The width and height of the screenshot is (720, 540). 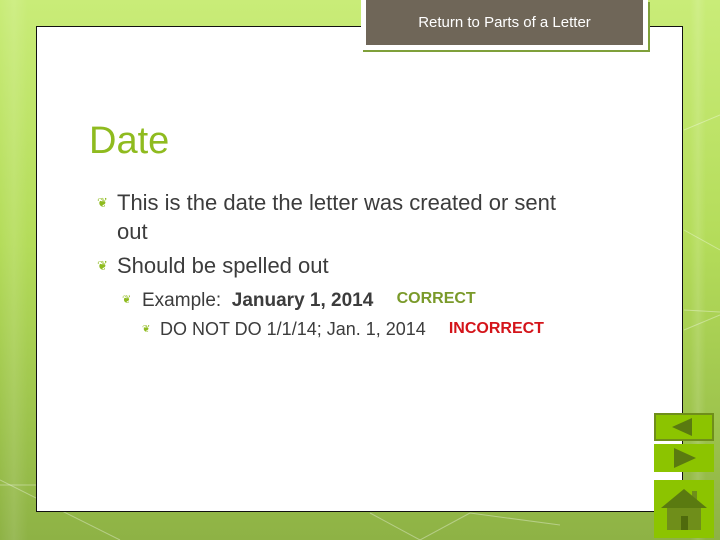 What do you see at coordinates (302, 300) in the screenshot?
I see `example-value: January 1, 2014` at bounding box center [302, 300].